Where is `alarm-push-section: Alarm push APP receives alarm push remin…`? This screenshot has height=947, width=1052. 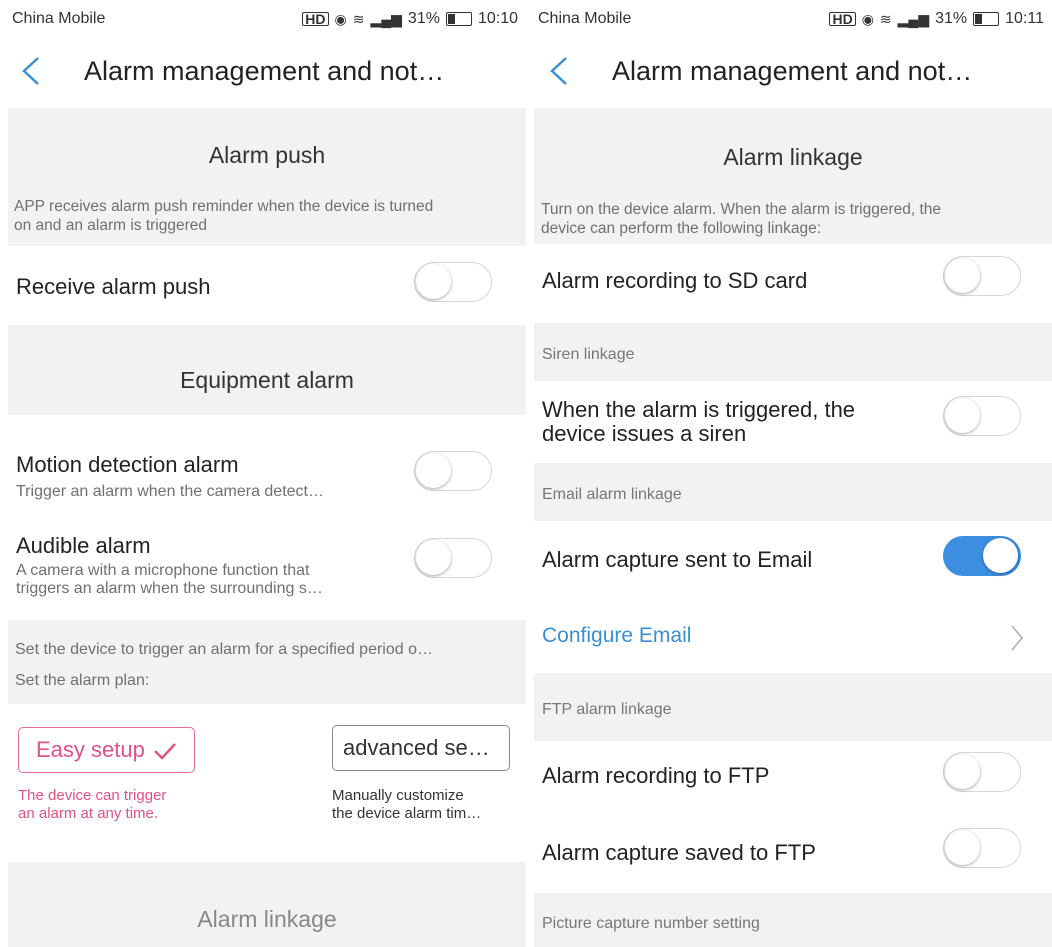 alarm-push-section: Alarm push APP receives alarm push remin… is located at coordinates (267, 177).